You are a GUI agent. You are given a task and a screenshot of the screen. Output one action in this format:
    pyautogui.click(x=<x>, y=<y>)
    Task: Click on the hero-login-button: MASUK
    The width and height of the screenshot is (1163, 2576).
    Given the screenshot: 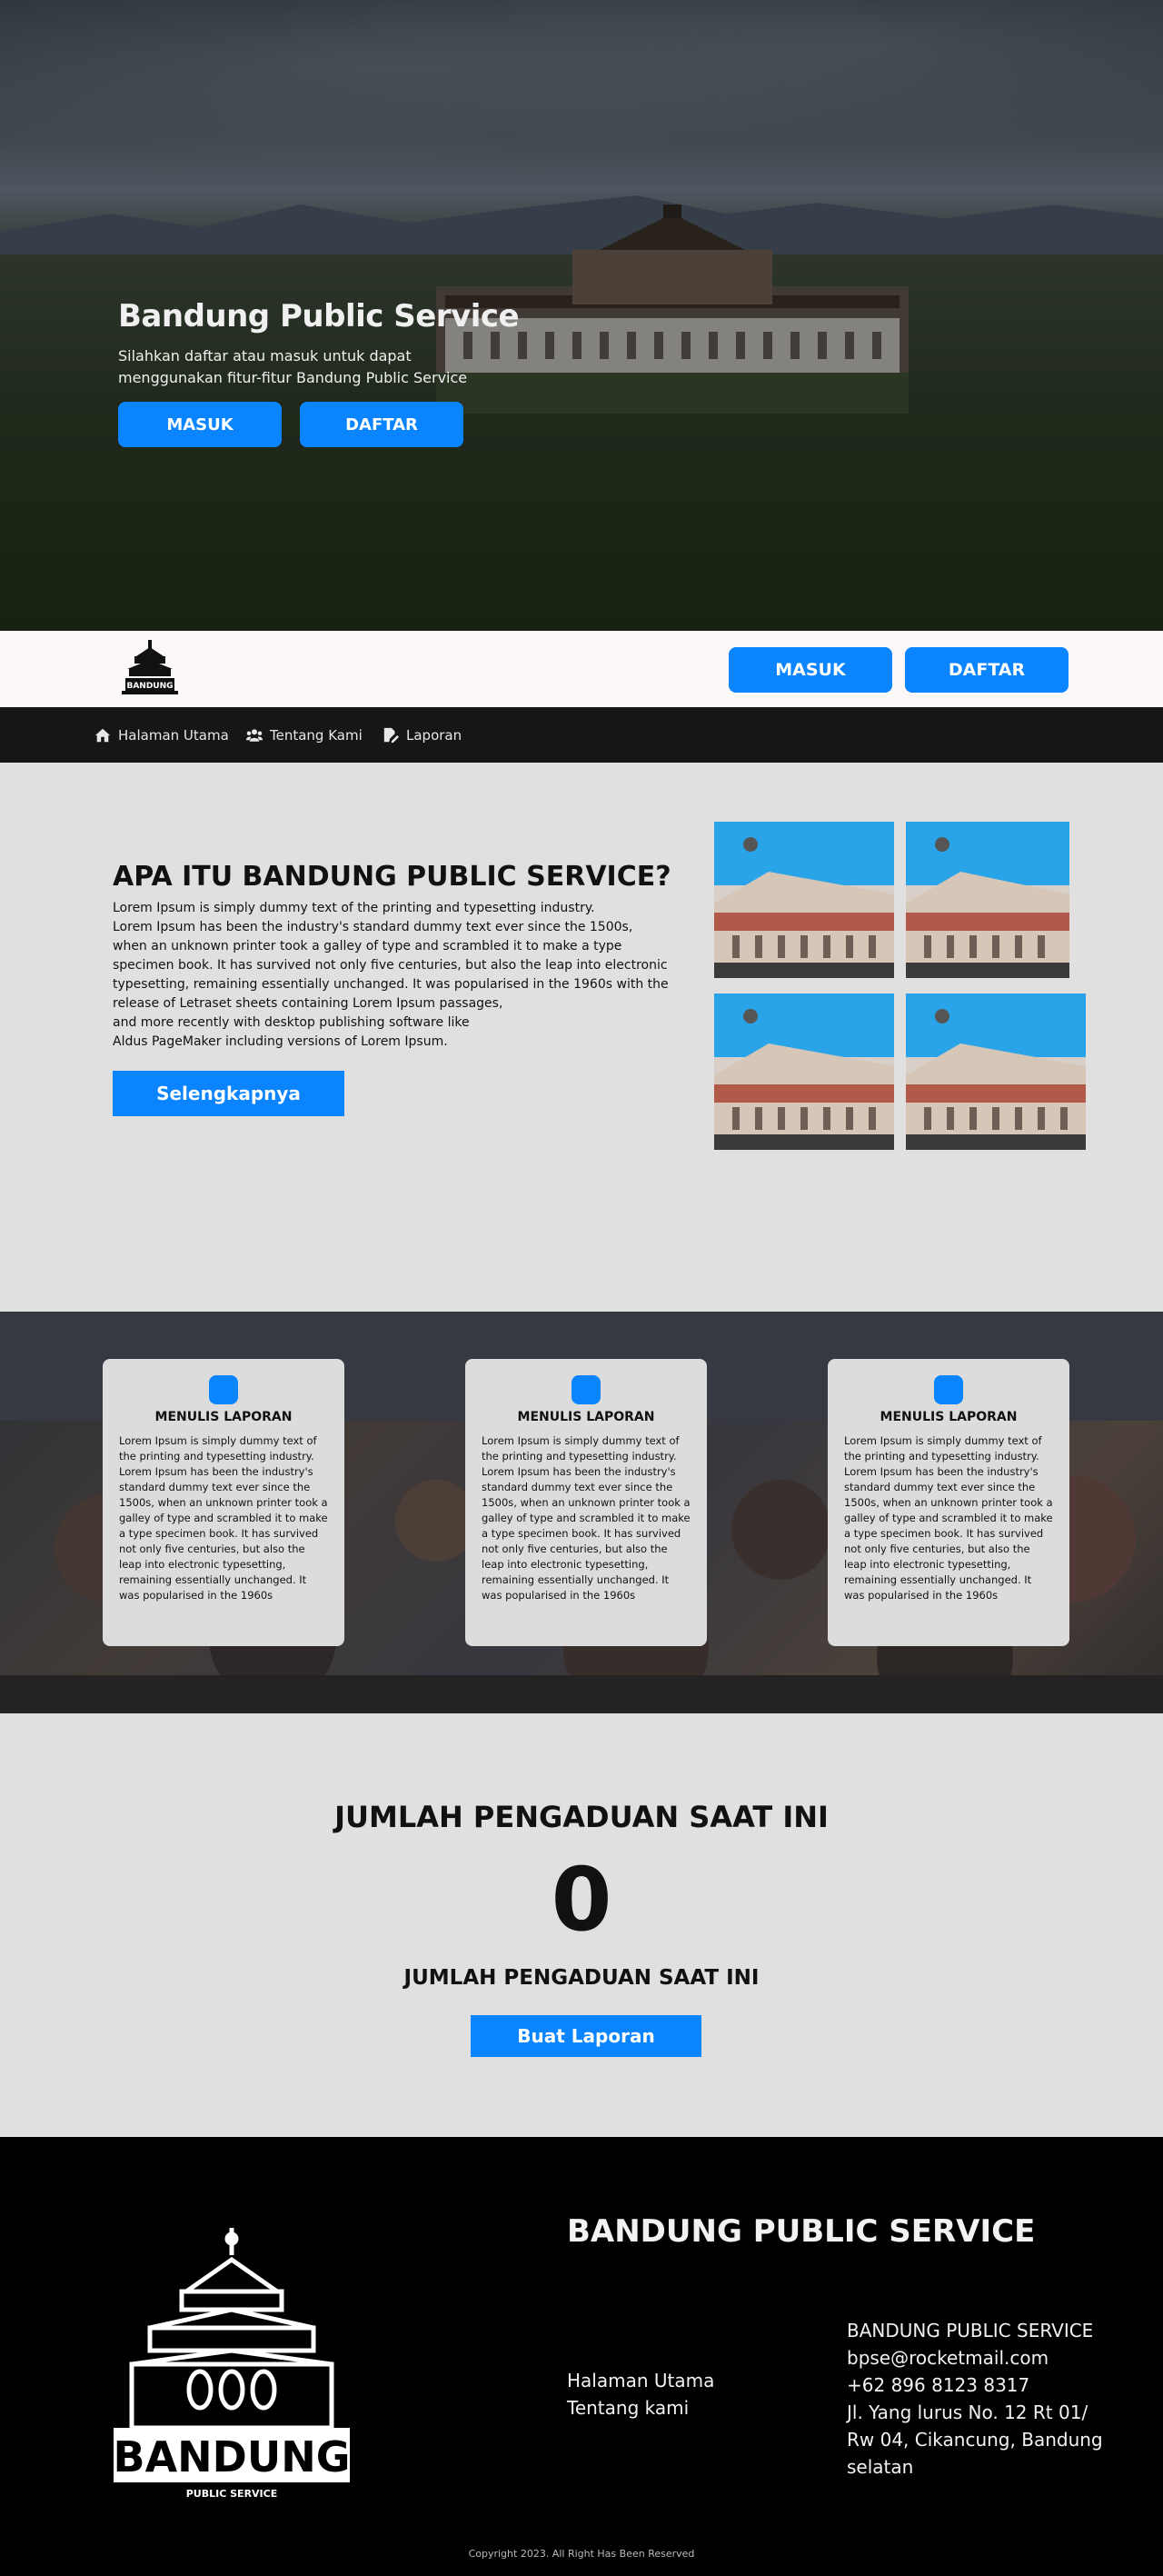 What is the action you would take?
    pyautogui.click(x=200, y=424)
    